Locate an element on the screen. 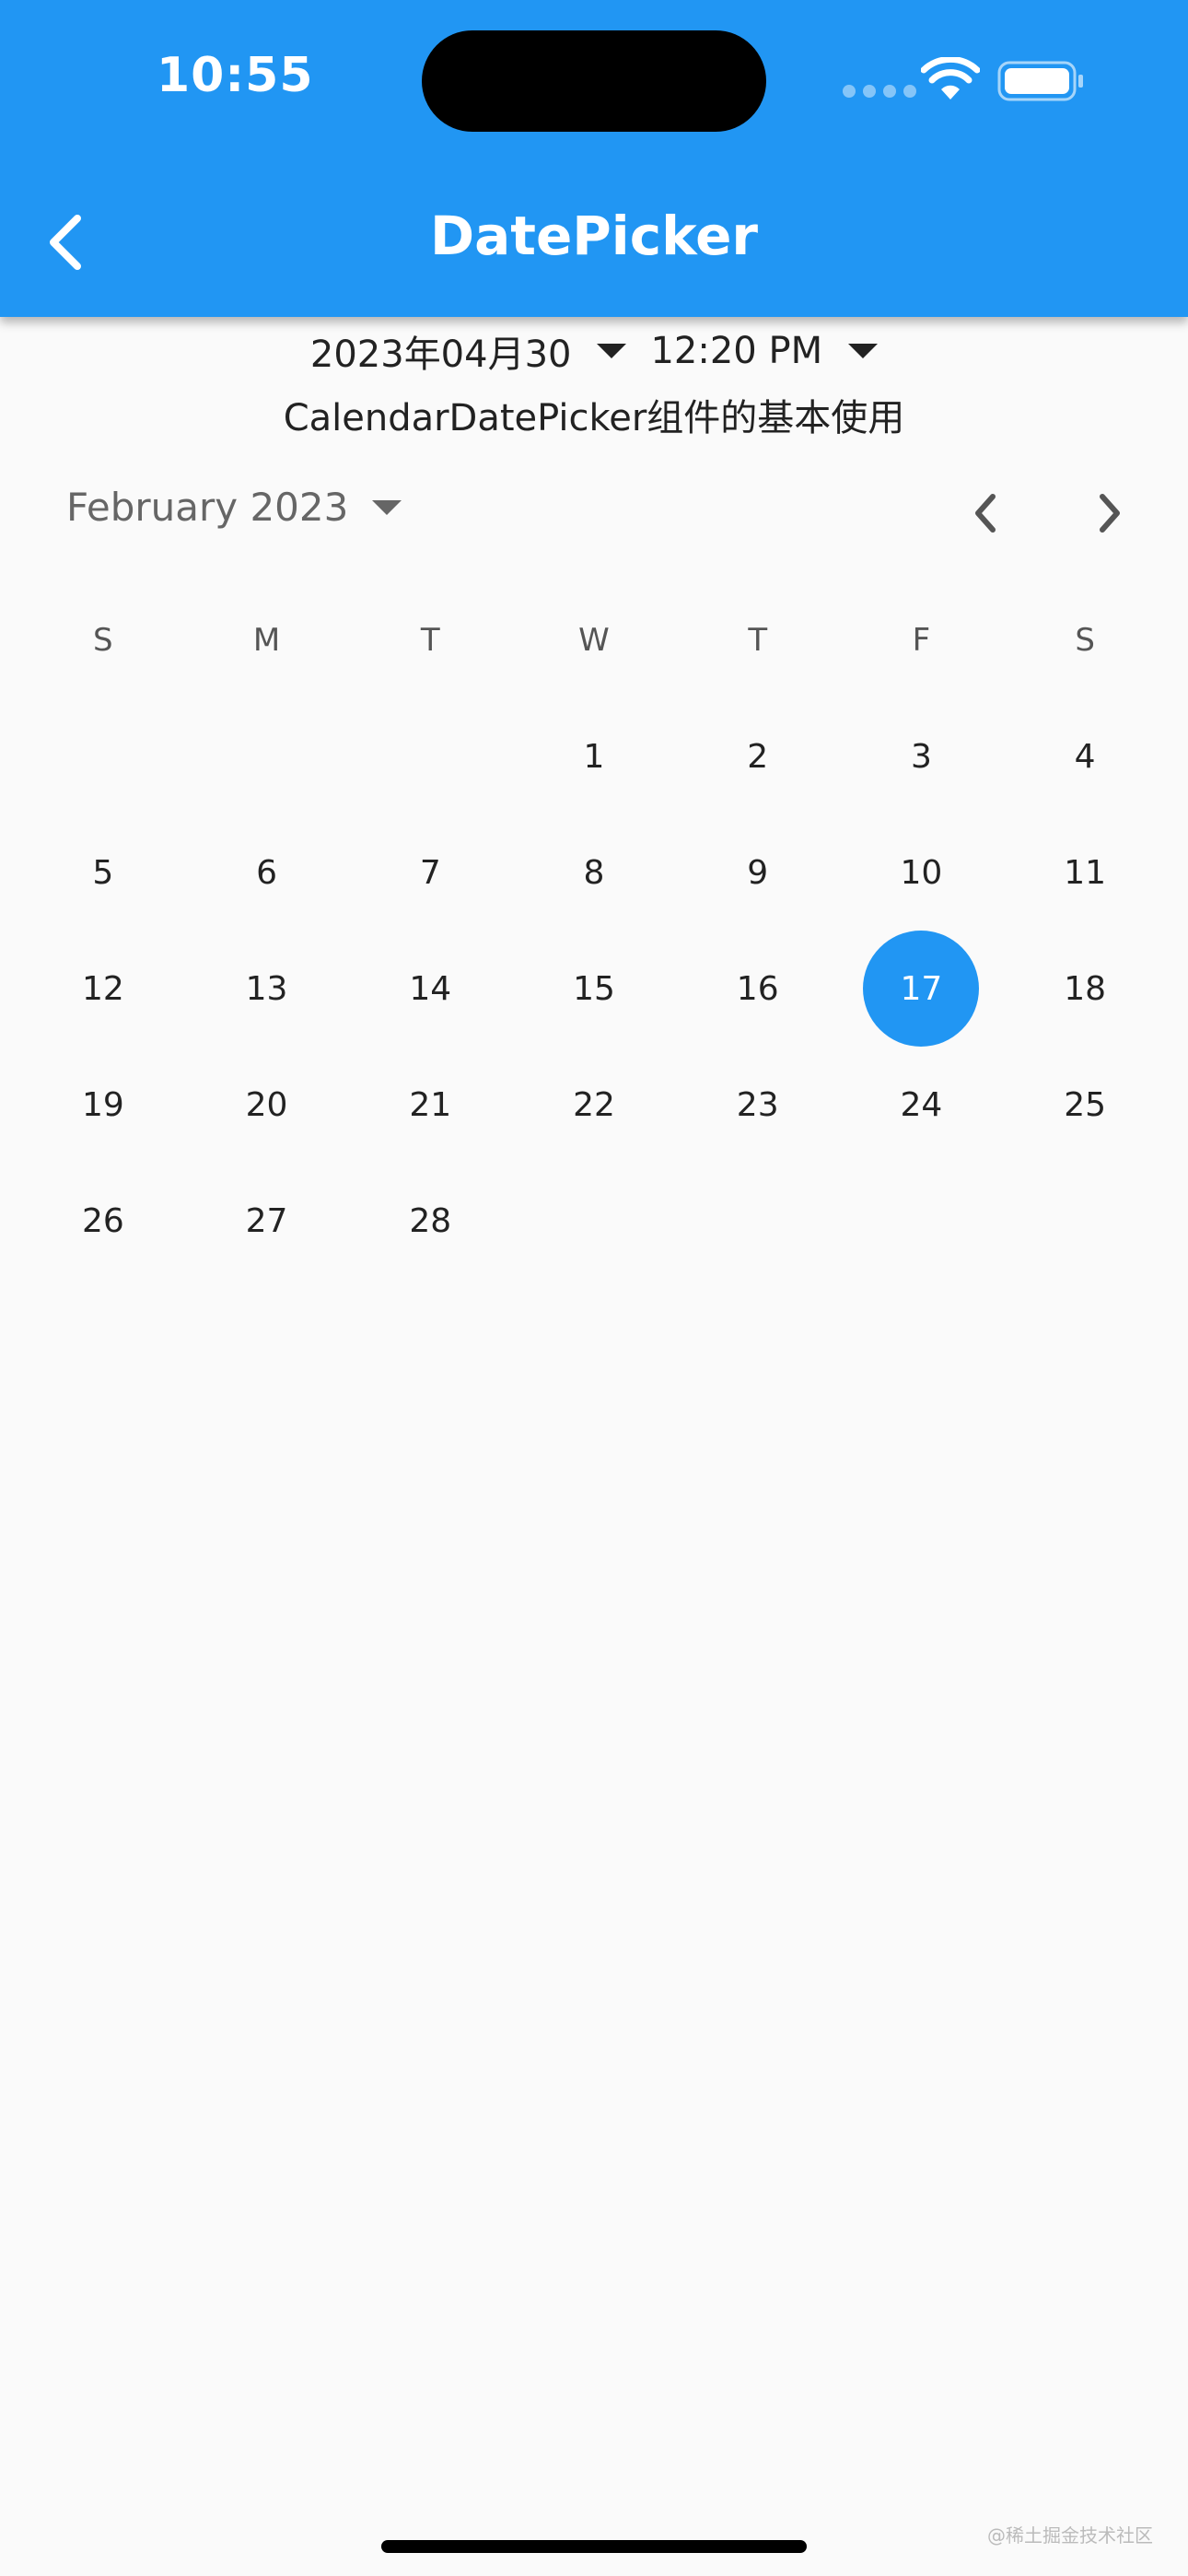  status-time: 10:55 is located at coordinates (235, 75).